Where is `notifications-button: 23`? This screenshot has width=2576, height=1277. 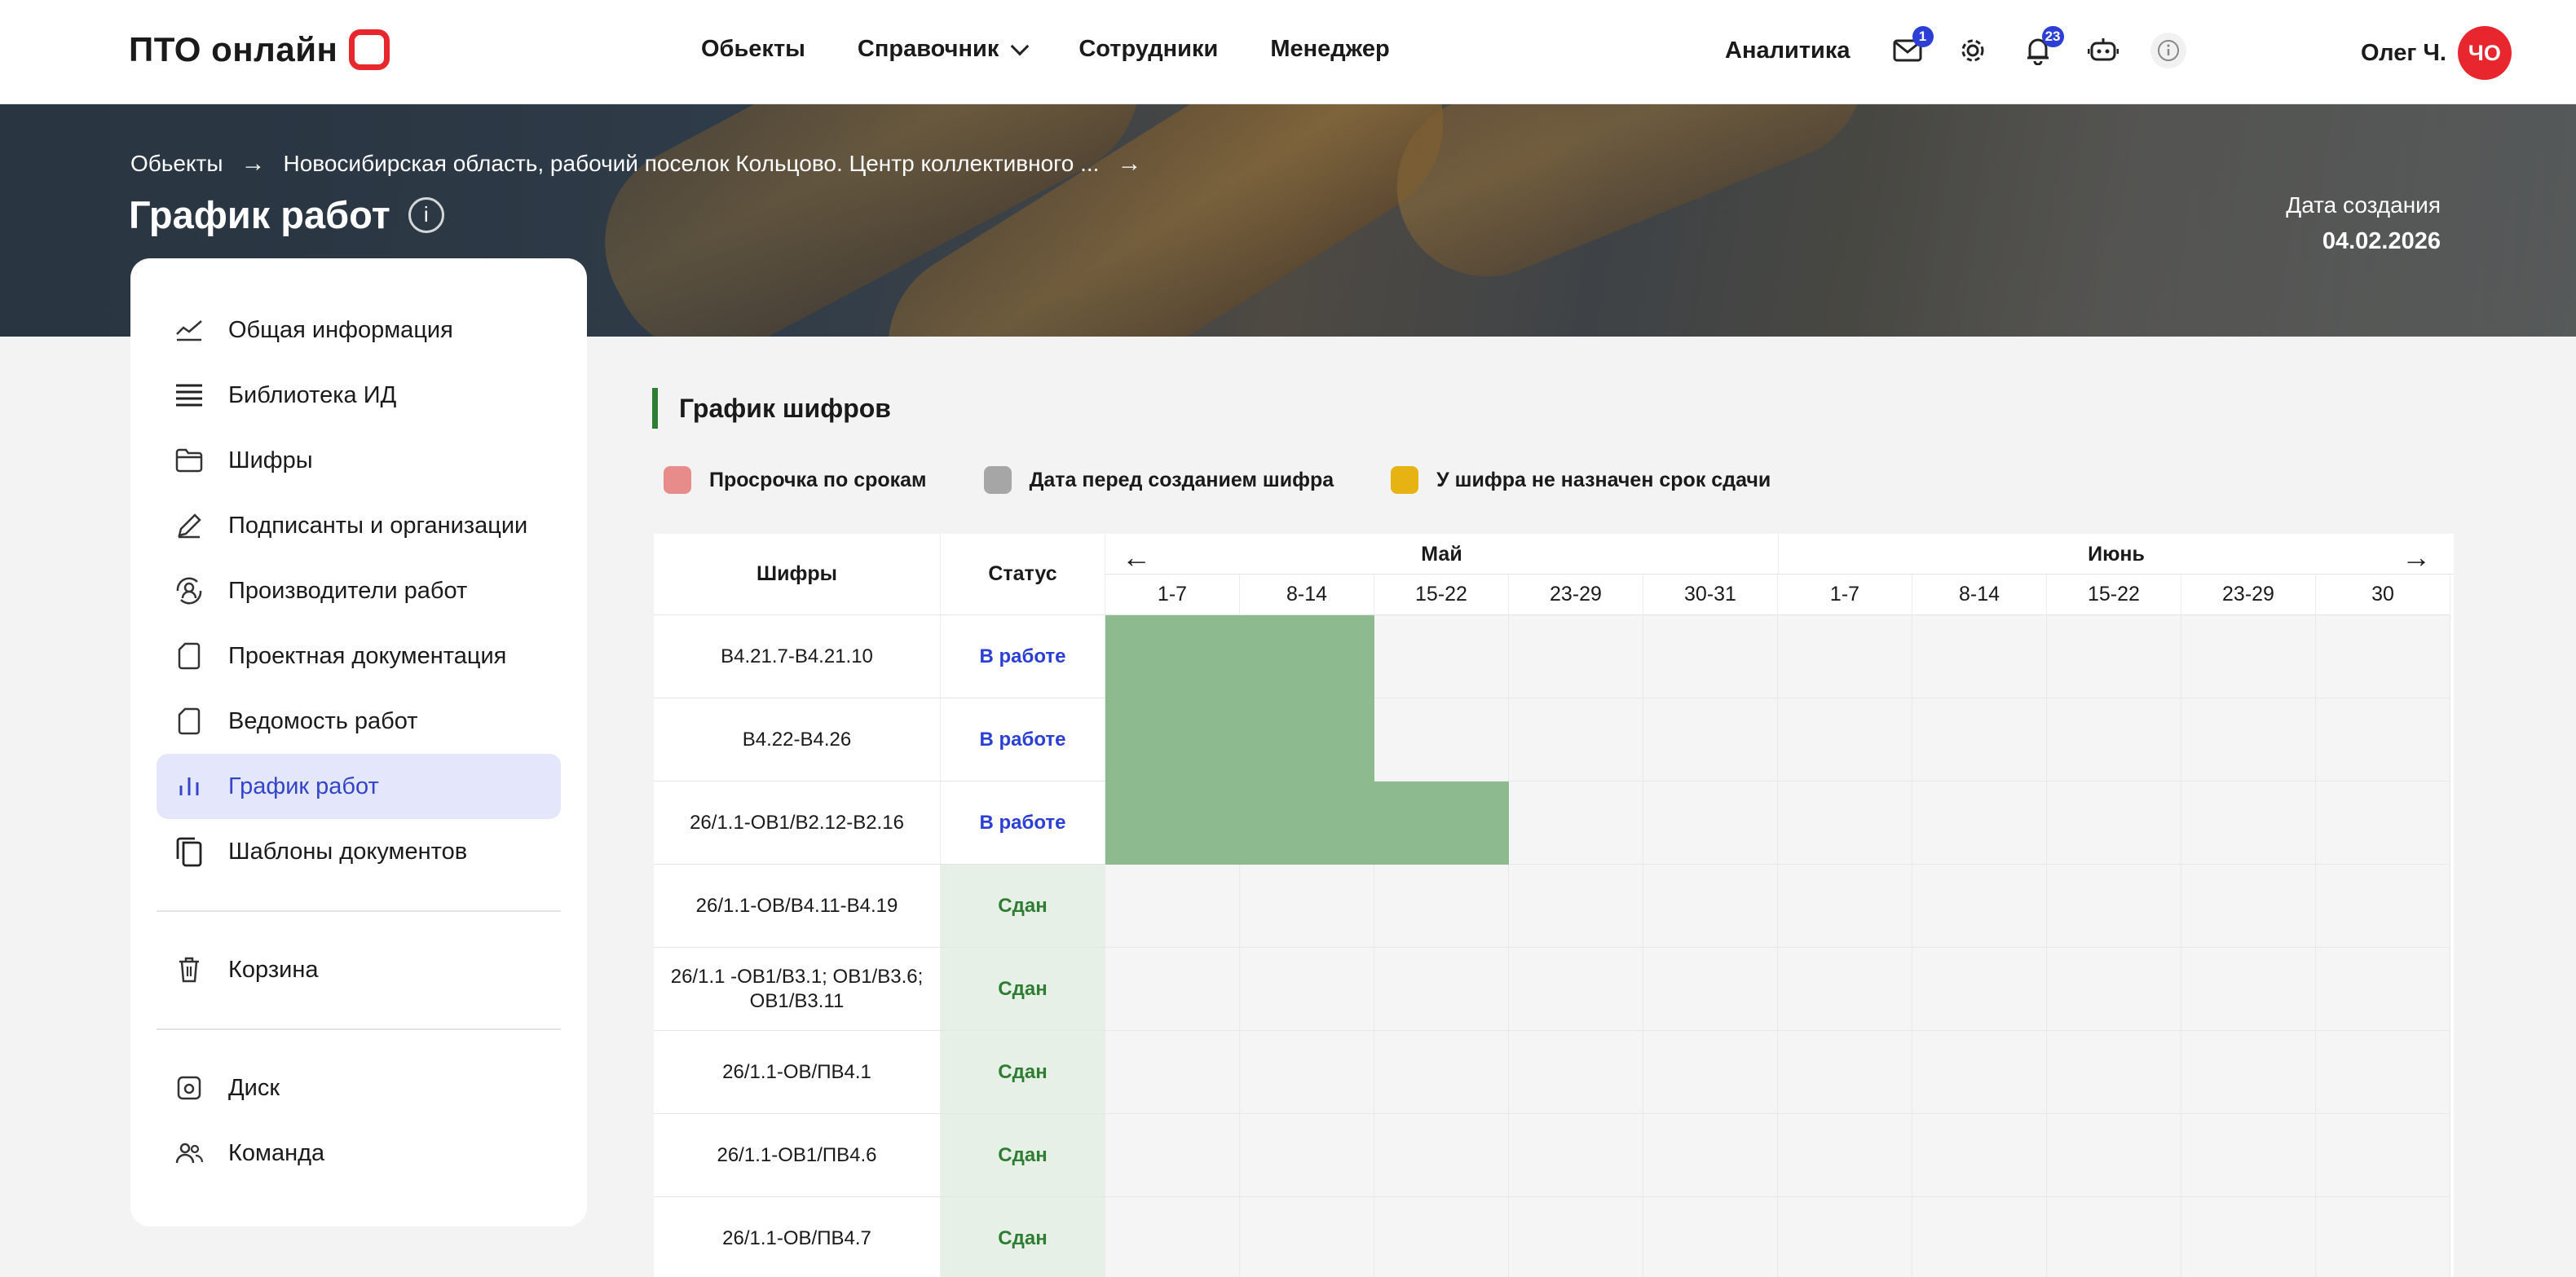
notifications-button: 23 is located at coordinates (2042, 47).